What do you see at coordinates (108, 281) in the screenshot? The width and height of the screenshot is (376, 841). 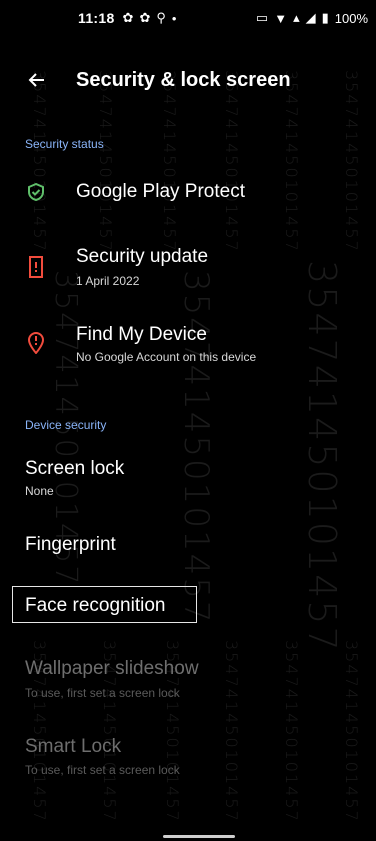 I see `security-update-subtitle: 1 April 2022` at bounding box center [108, 281].